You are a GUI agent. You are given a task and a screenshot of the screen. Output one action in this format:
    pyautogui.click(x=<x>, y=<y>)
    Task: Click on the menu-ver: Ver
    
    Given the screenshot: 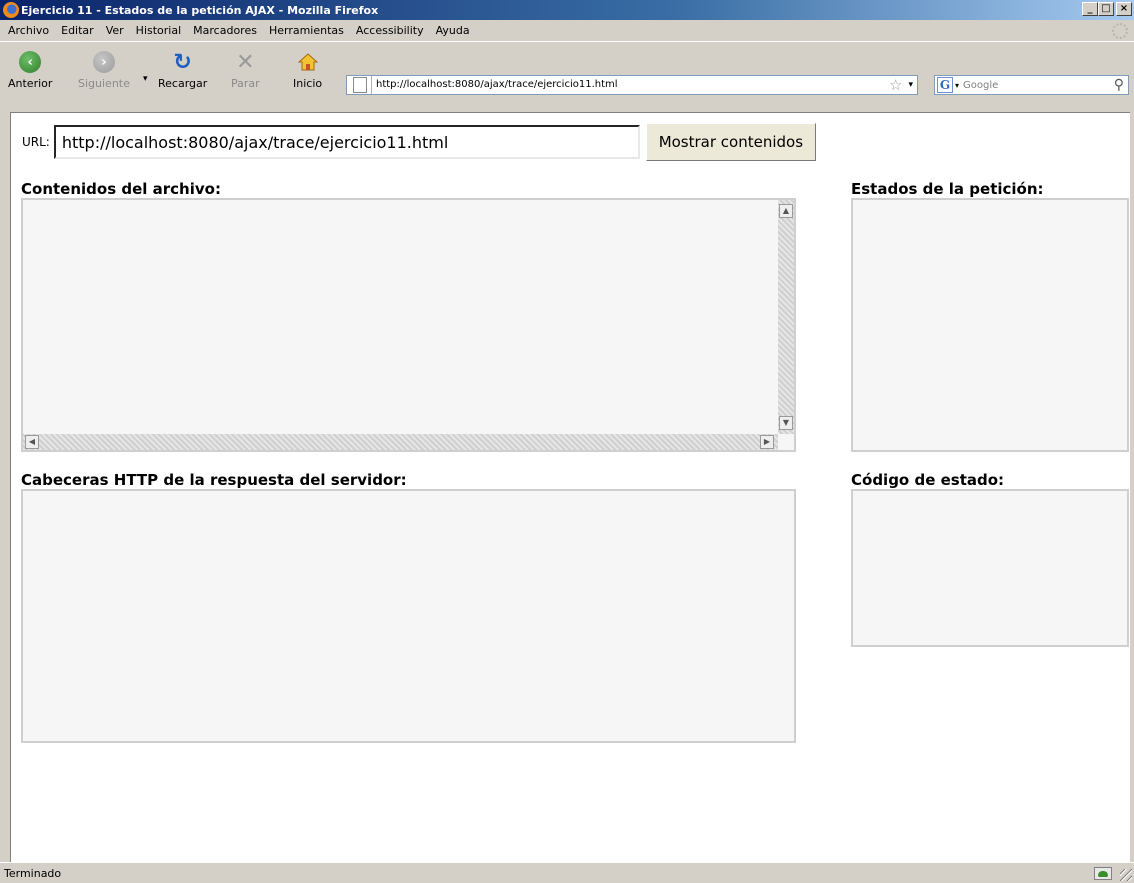 What is the action you would take?
    pyautogui.click(x=115, y=30)
    